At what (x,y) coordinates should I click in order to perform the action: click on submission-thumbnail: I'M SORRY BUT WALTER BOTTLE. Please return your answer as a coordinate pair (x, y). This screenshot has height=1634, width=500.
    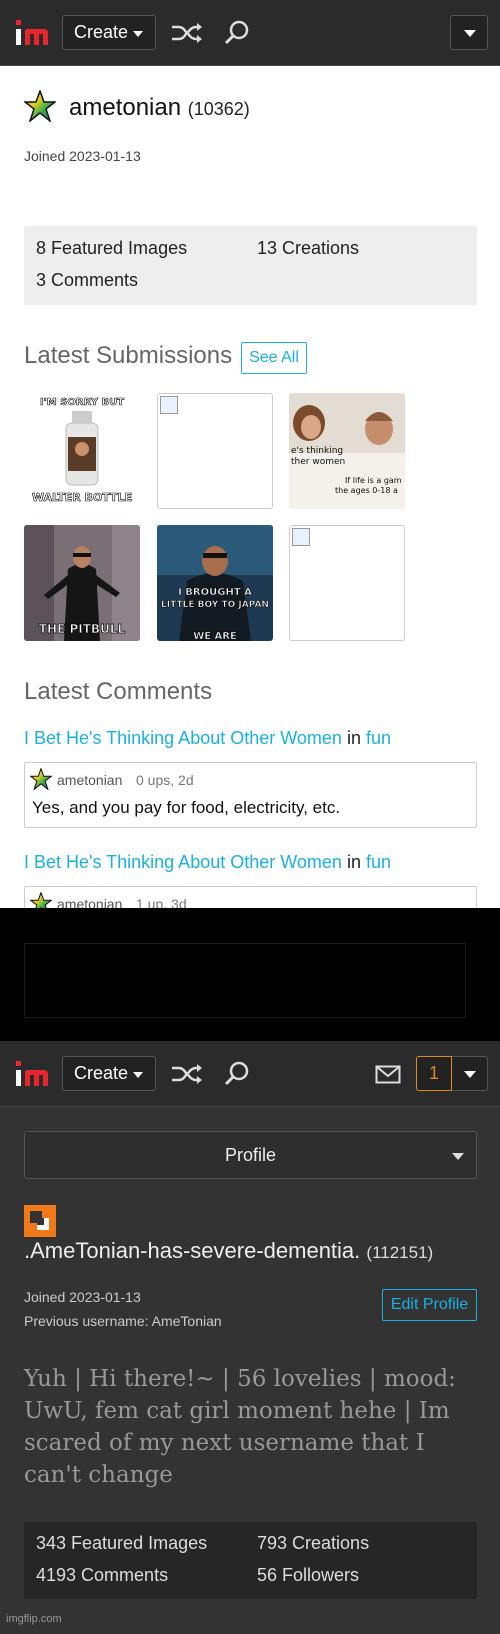
    Looking at the image, I should click on (82, 451).